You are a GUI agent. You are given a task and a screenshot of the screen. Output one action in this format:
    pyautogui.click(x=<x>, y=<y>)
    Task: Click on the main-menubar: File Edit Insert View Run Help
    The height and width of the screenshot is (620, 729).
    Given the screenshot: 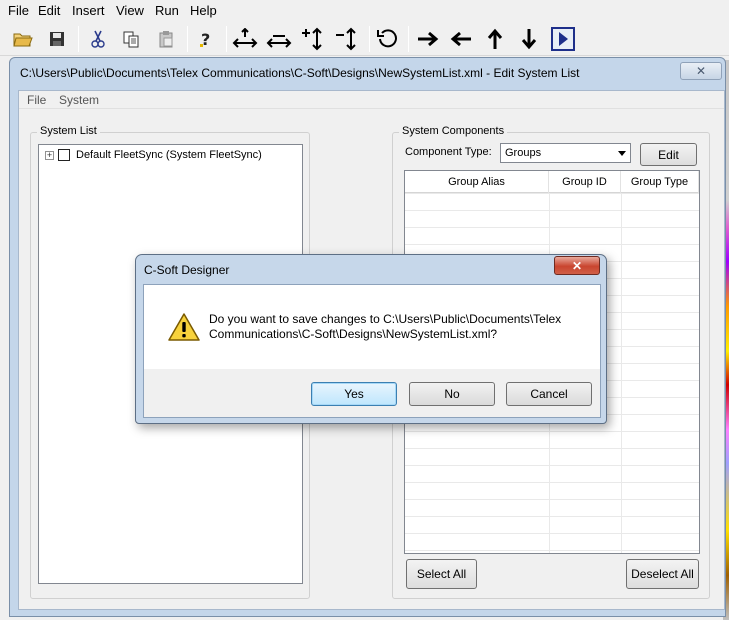 What is the action you would take?
    pyautogui.click(x=364, y=11)
    